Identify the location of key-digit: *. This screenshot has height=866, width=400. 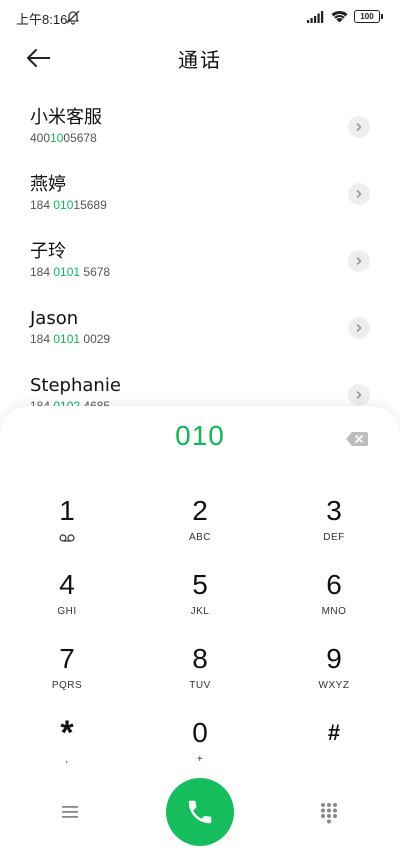
(67, 733).